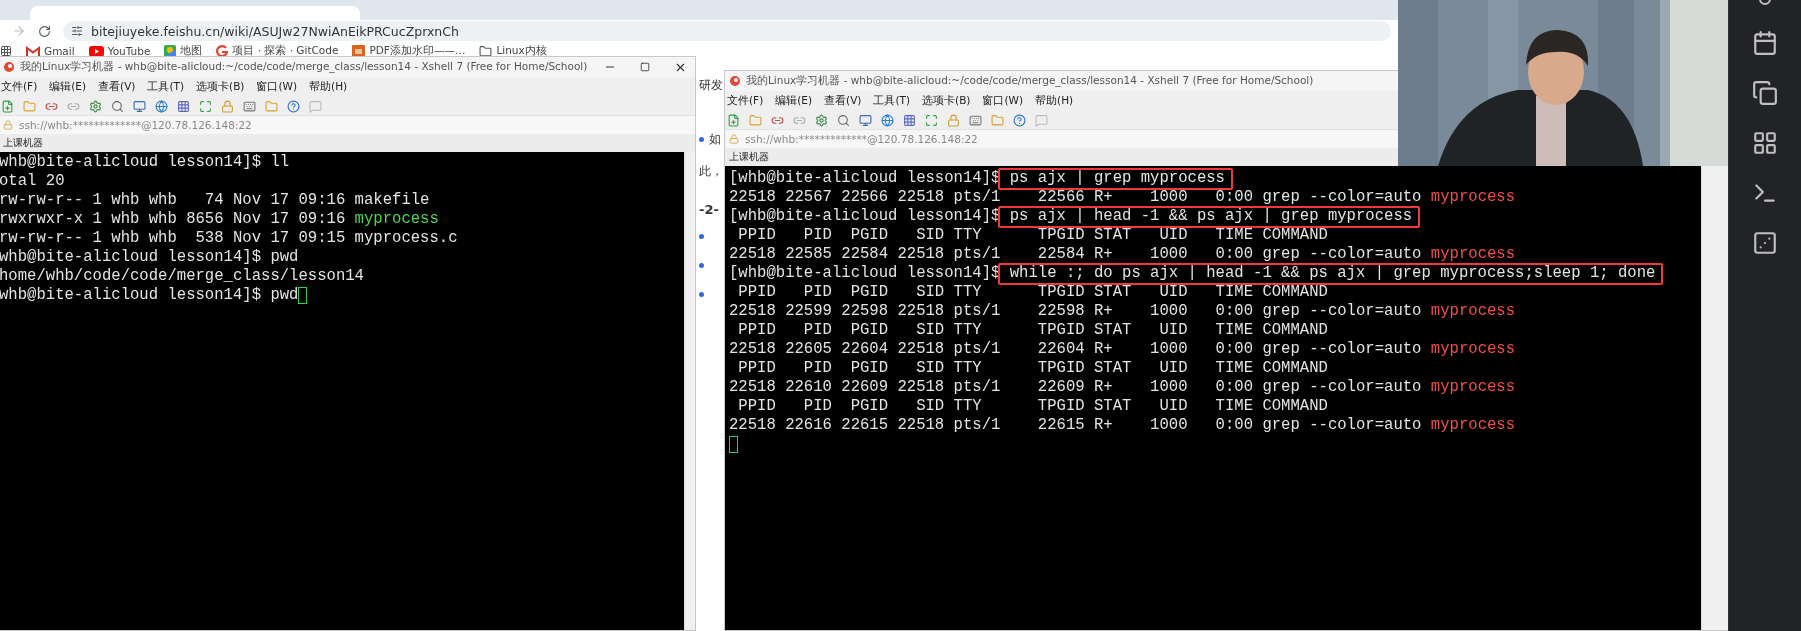  Describe the element at coordinates (50, 51) in the screenshot. I see `bookmark: Gmail` at that location.